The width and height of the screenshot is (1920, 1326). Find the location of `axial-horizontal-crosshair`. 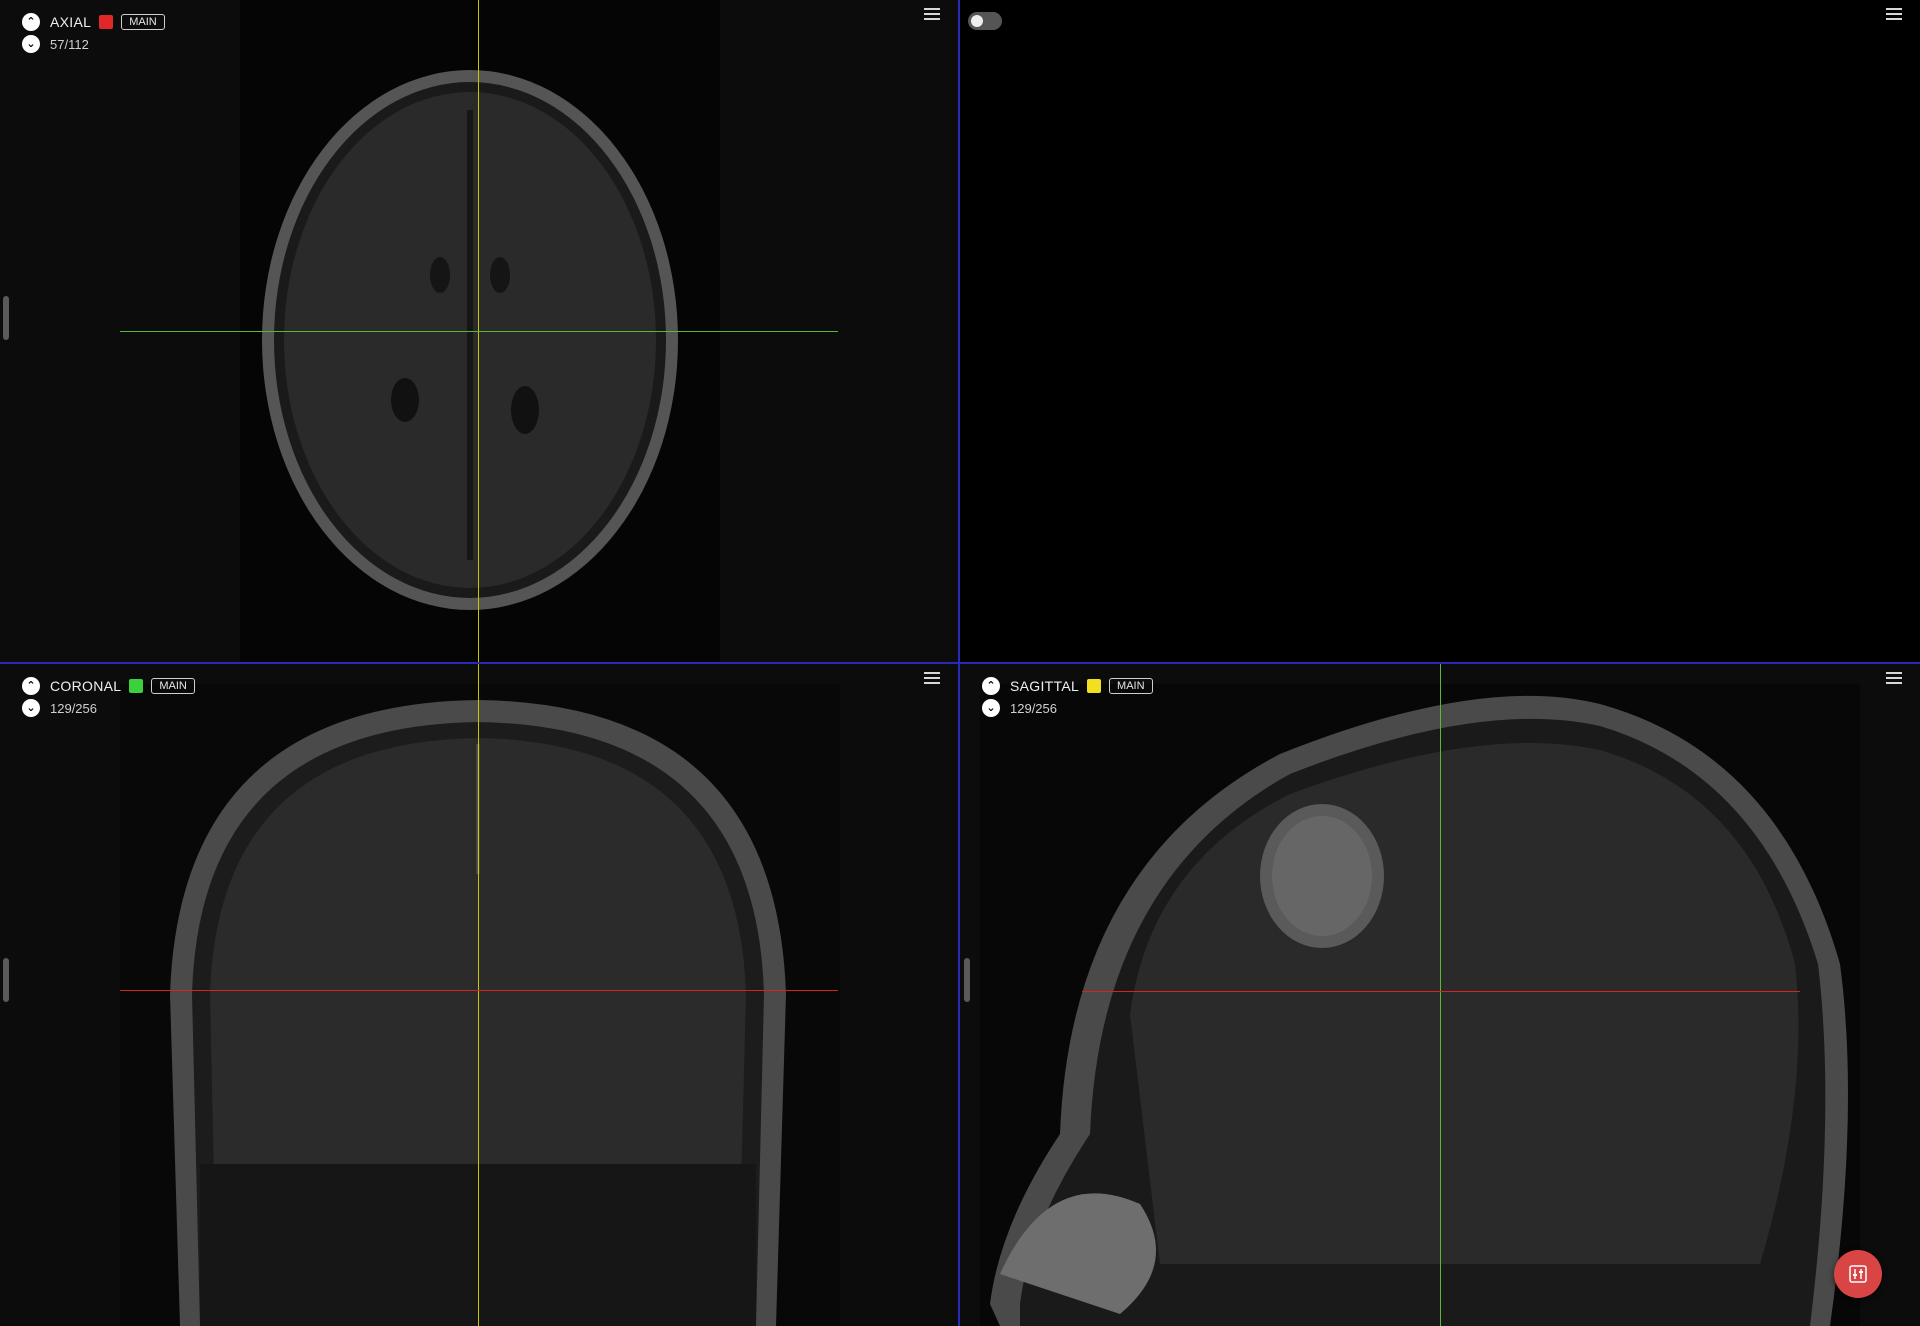

axial-horizontal-crosshair is located at coordinates (479, 331).